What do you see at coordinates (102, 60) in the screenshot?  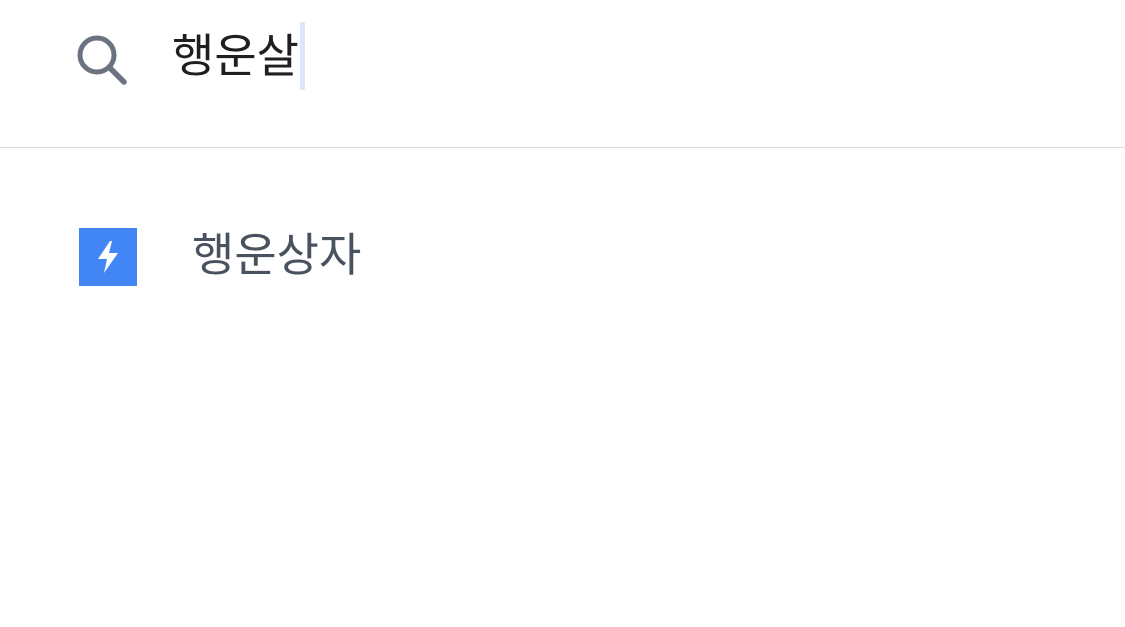 I see `search-icon` at bounding box center [102, 60].